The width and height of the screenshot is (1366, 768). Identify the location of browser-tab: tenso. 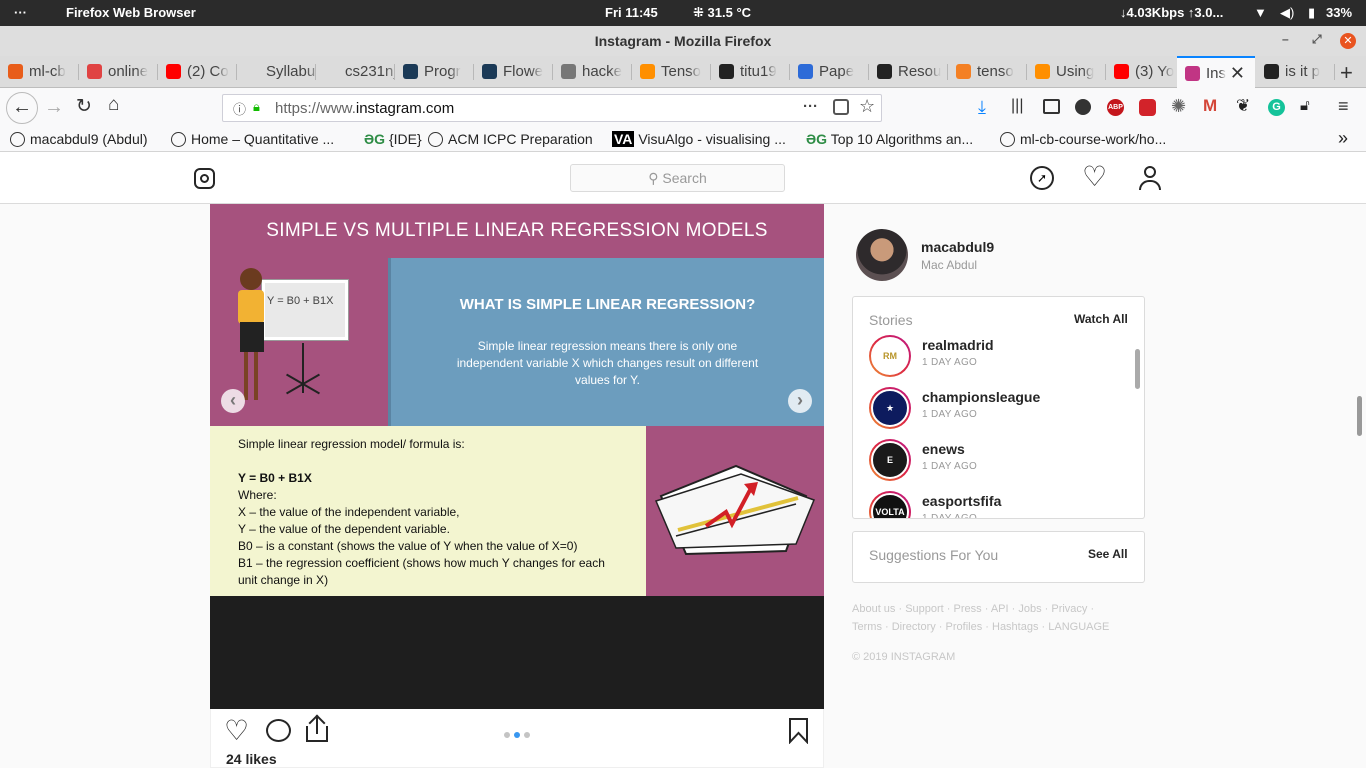
(987, 72).